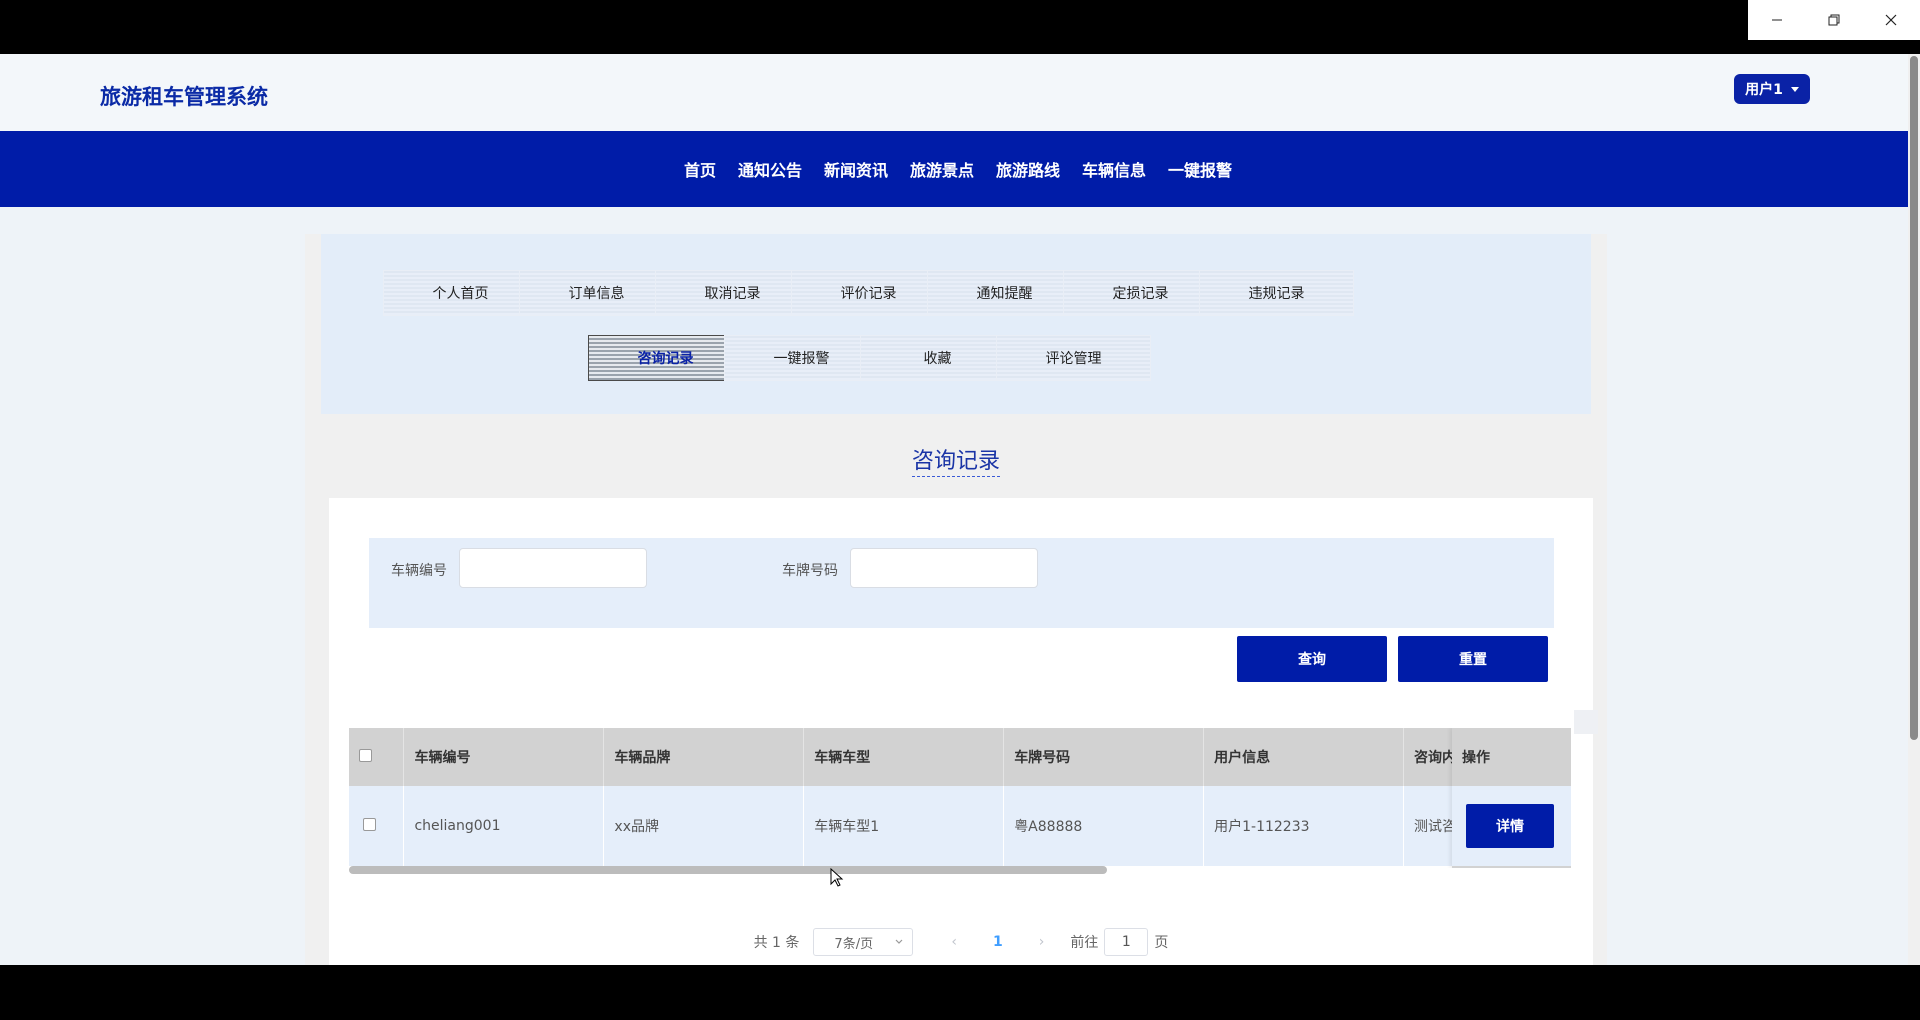 This screenshot has width=1920, height=1020. I want to click on nav-item-routes: 旅游路线, so click(1028, 169).